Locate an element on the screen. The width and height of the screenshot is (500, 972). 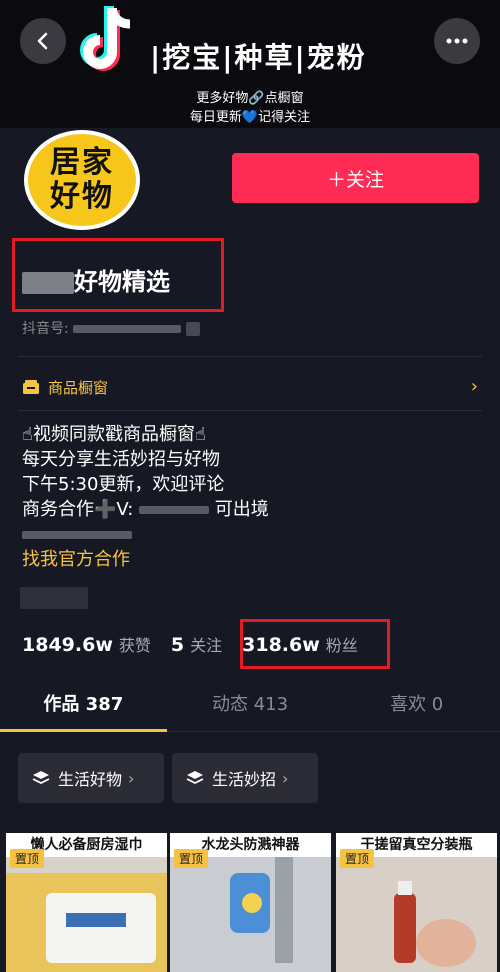
video-thumbnail: 水龙头防溅神器 置顶 is located at coordinates (250, 902).